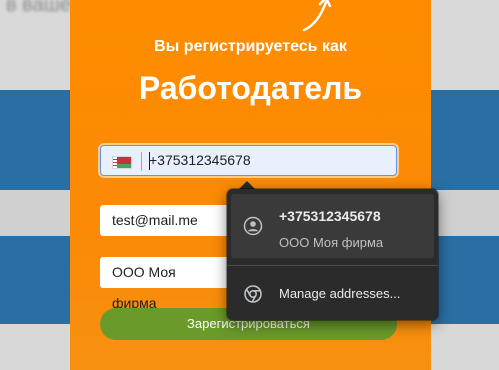 The image size is (499, 370). I want to click on popup-divider, so click(332, 265).